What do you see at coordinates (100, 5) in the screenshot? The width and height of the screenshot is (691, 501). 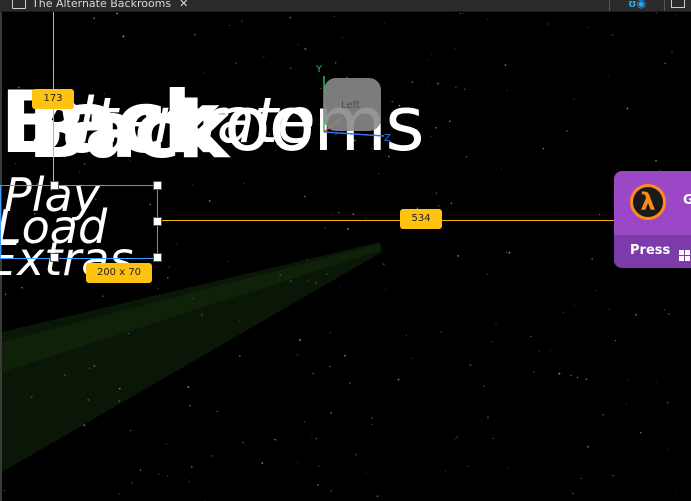 I see `document-tab: The Alternate Backrooms ✕` at bounding box center [100, 5].